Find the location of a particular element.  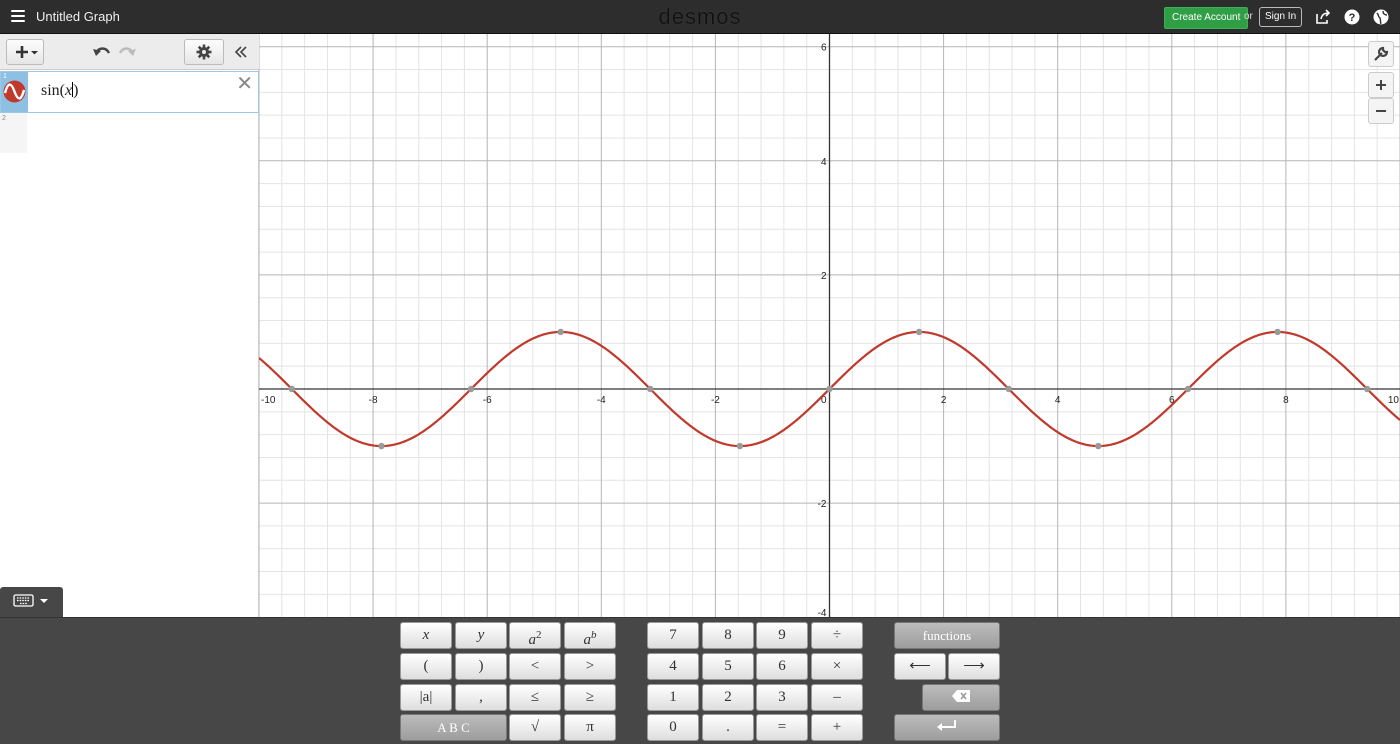

add-item-button is located at coordinates (25, 52).